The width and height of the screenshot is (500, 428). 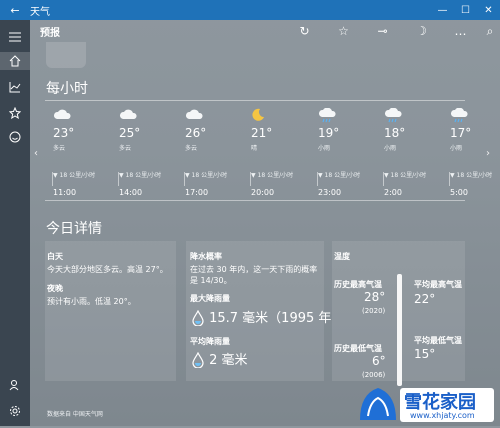 I want to click on avg-high-label: 平均最高气温, so click(x=438, y=284).